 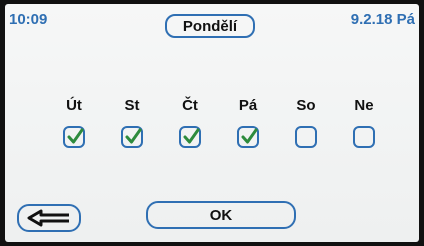 I want to click on current-date: 9.2.18 Pá, so click(x=382, y=19).